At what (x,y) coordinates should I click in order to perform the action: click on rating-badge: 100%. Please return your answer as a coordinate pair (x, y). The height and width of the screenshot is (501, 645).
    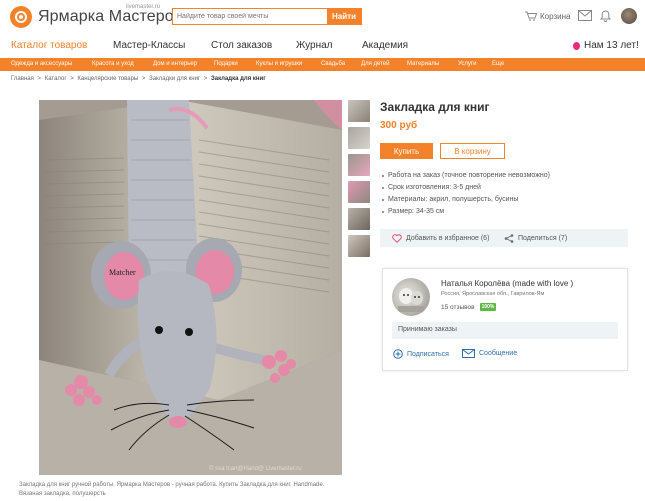
    Looking at the image, I should click on (488, 307).